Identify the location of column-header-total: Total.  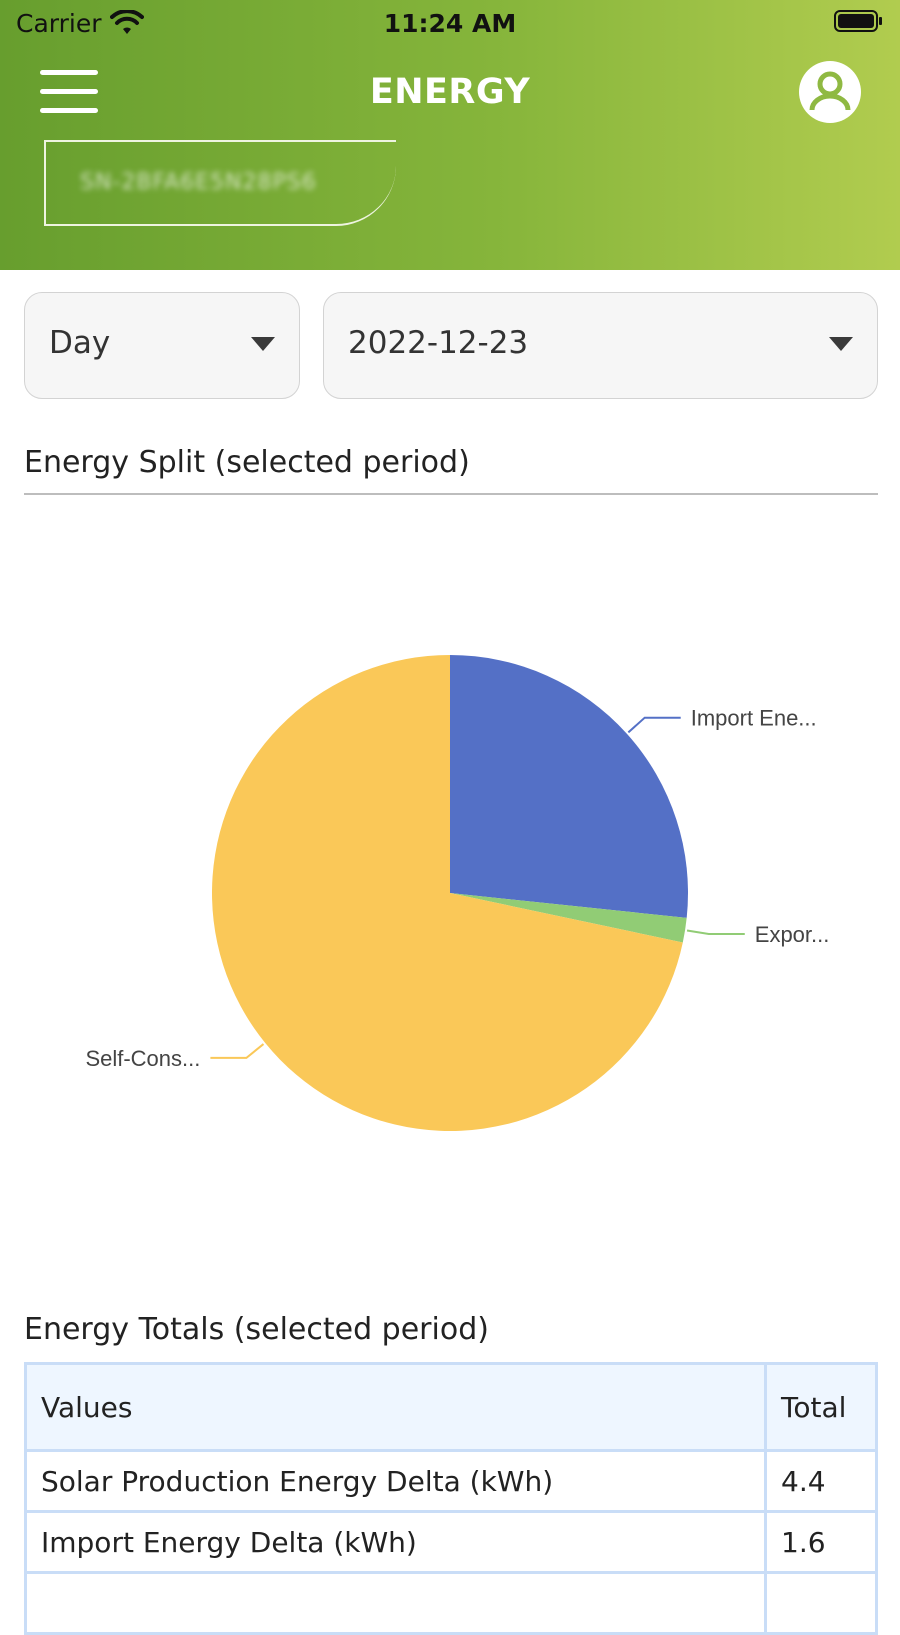
(821, 1407).